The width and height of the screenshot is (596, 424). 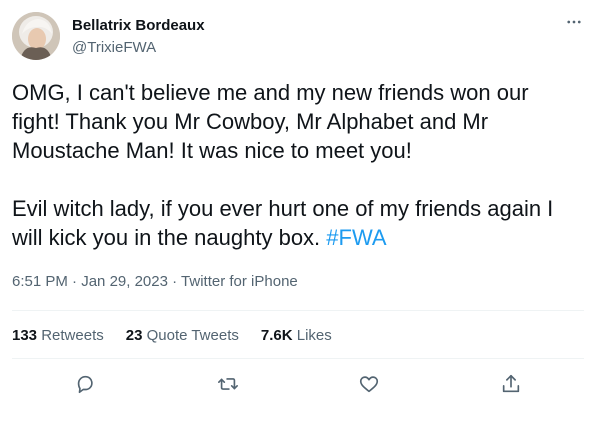 What do you see at coordinates (298, 386) in the screenshot?
I see `action-bar` at bounding box center [298, 386].